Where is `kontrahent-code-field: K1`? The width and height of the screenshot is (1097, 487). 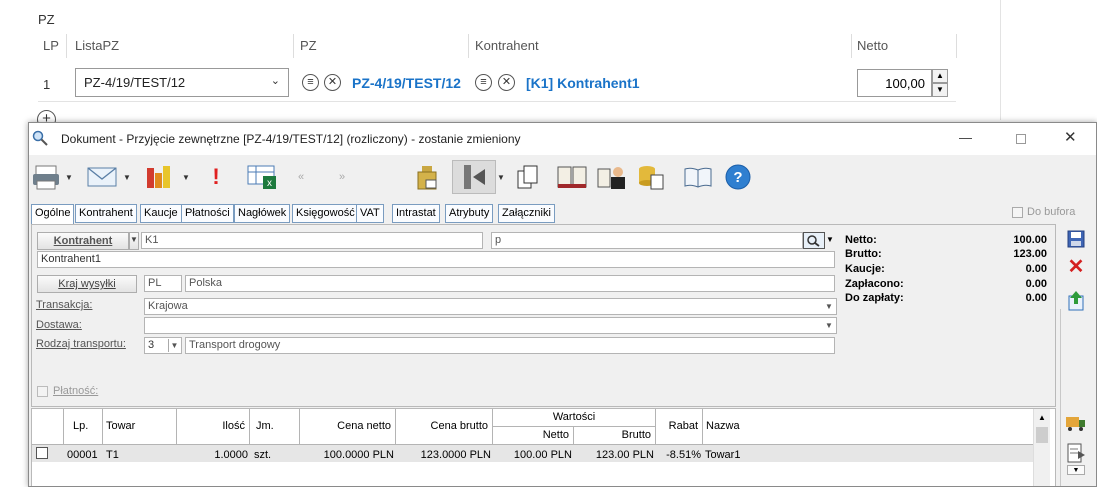 kontrahent-code-field: K1 is located at coordinates (312, 240).